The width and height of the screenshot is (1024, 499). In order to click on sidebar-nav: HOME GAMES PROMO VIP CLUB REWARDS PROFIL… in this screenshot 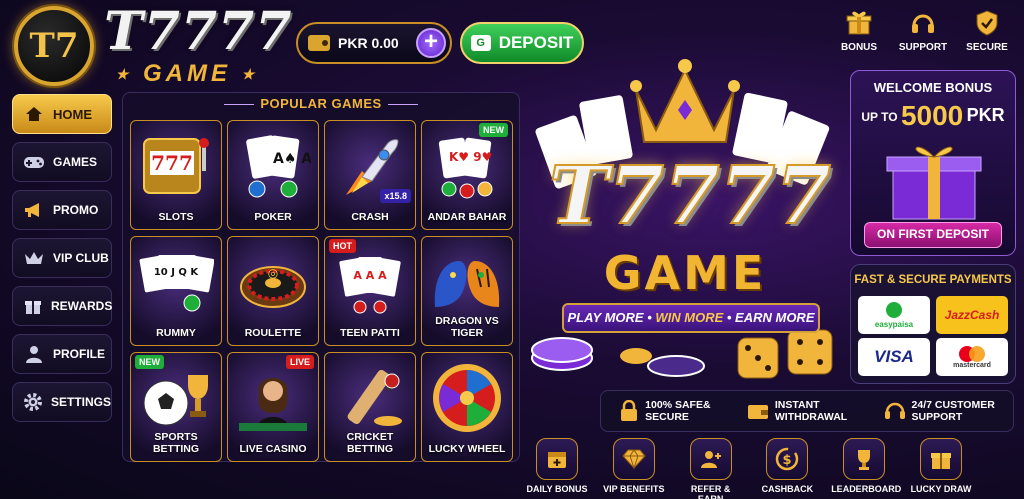, I will do `click(62, 258)`.